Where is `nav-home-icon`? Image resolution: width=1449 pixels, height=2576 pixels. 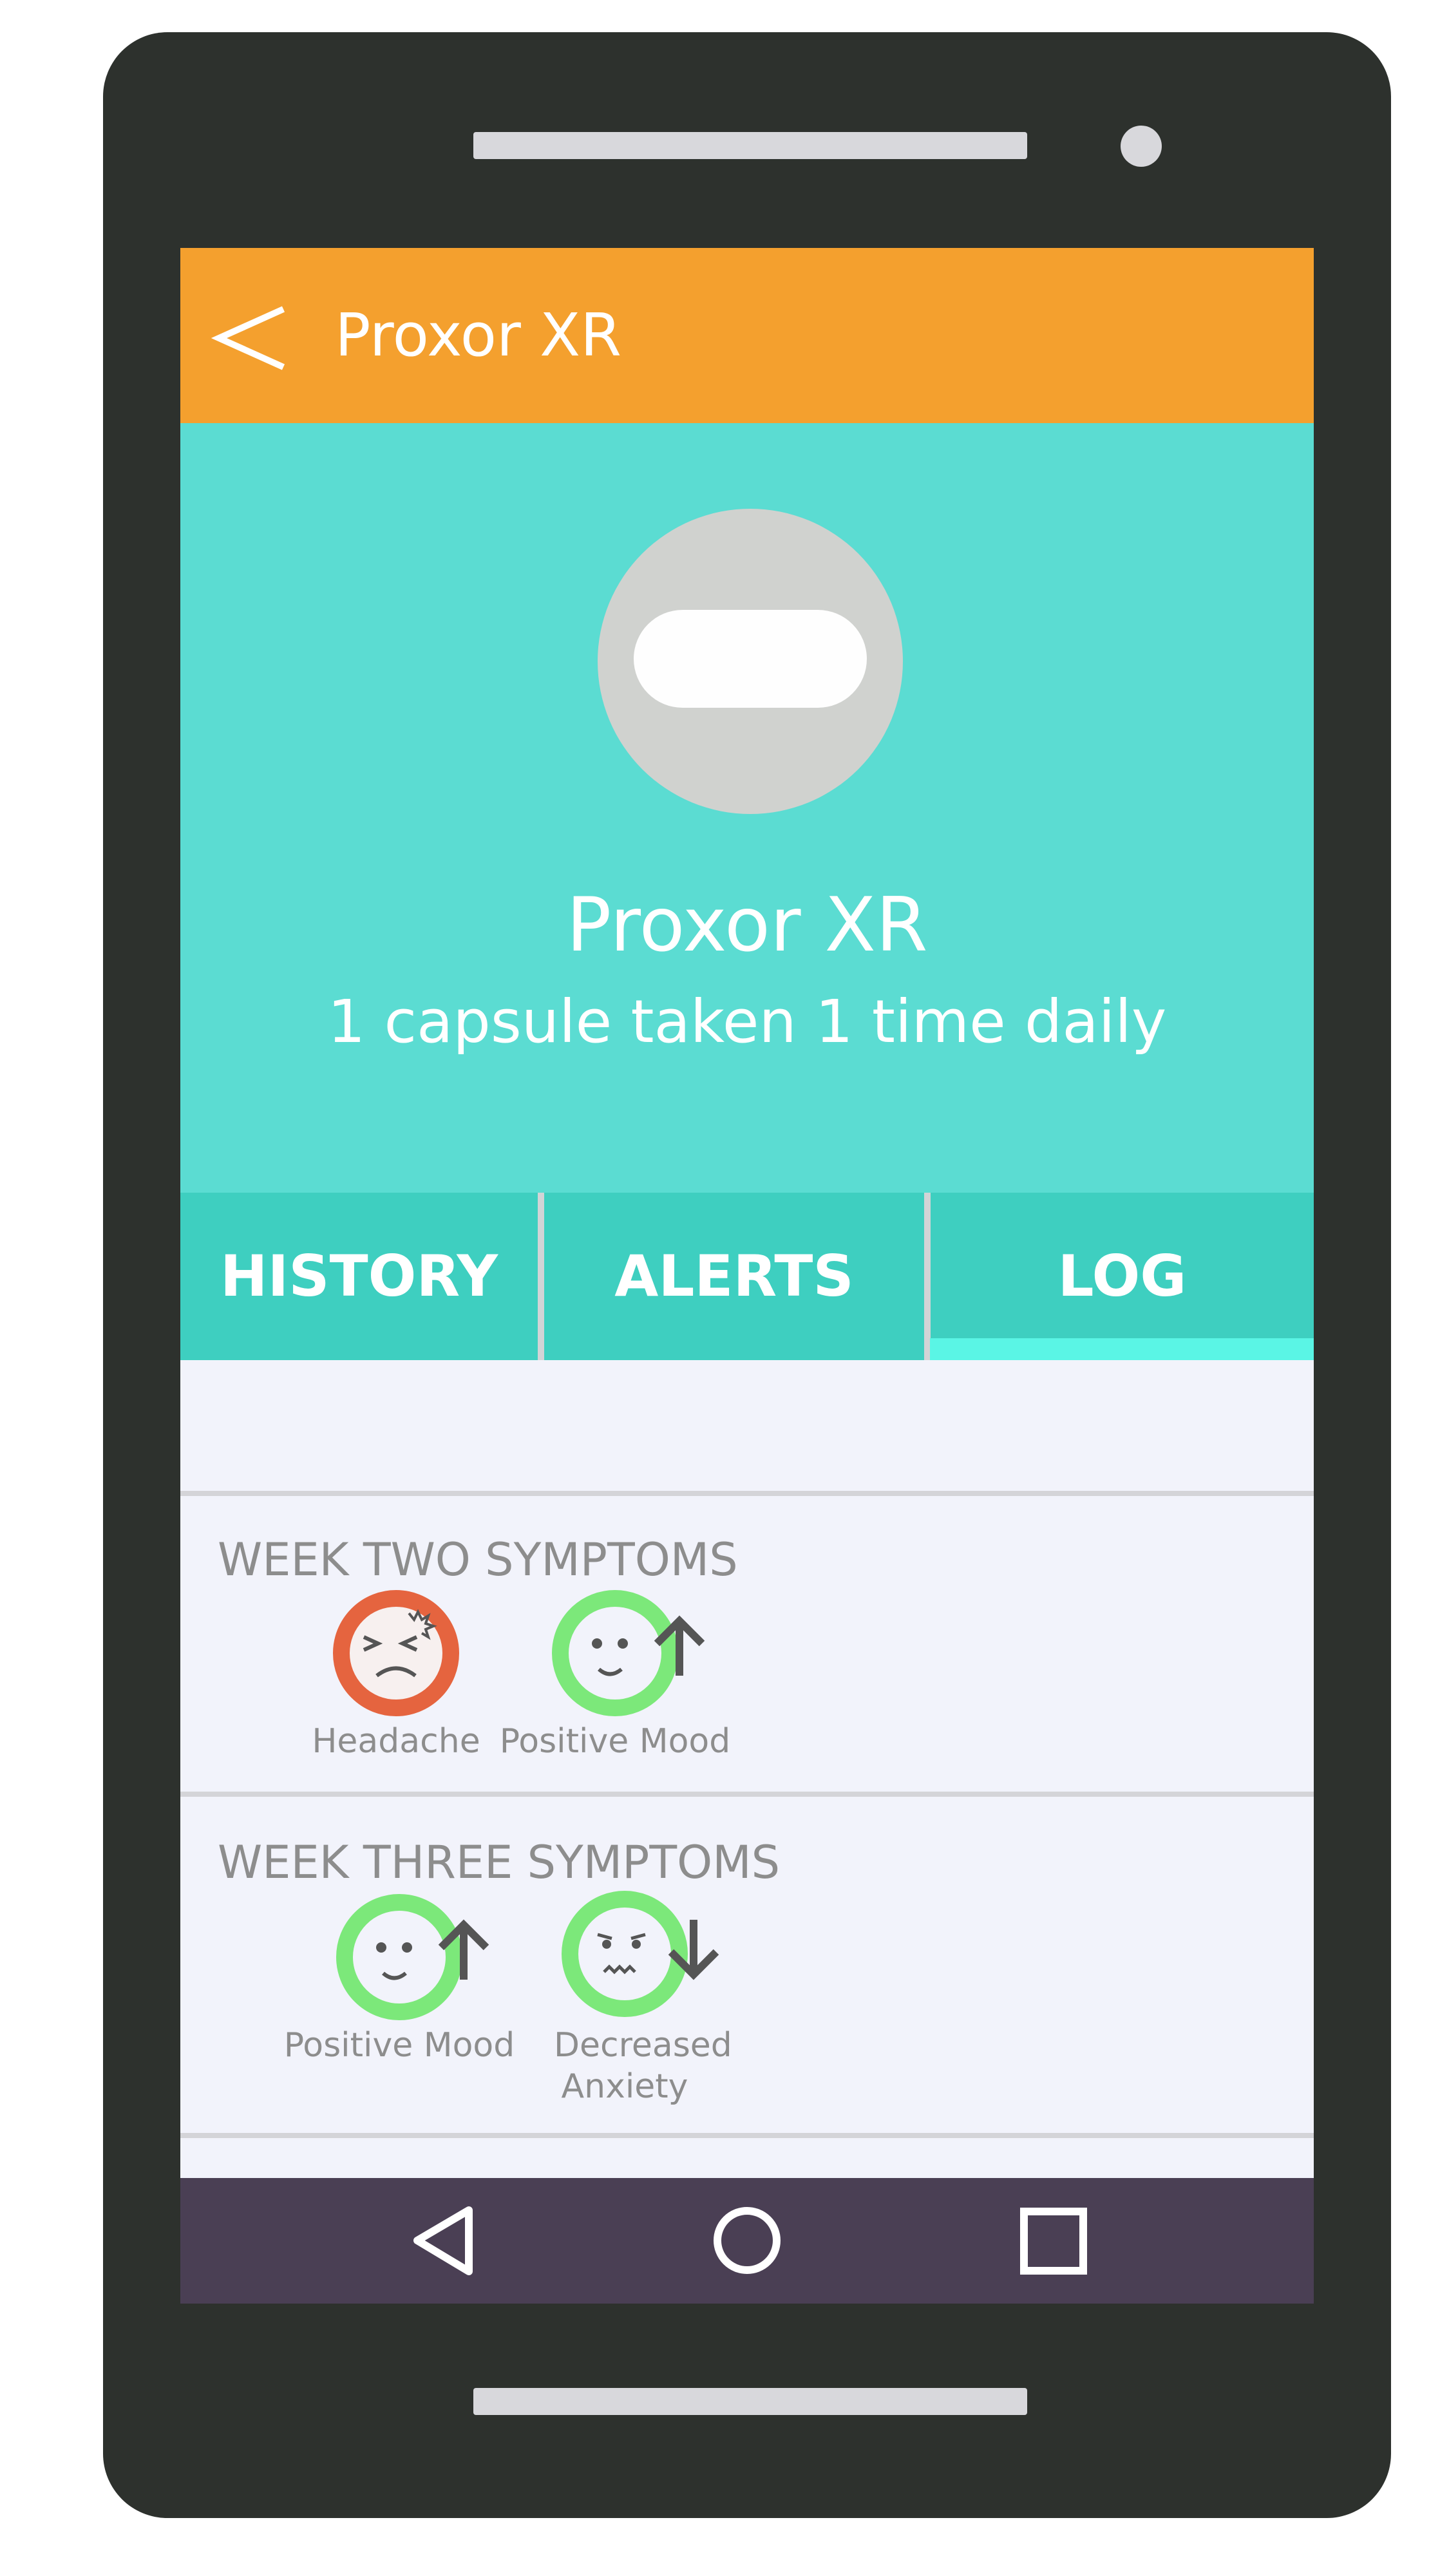
nav-home-icon is located at coordinates (748, 2240).